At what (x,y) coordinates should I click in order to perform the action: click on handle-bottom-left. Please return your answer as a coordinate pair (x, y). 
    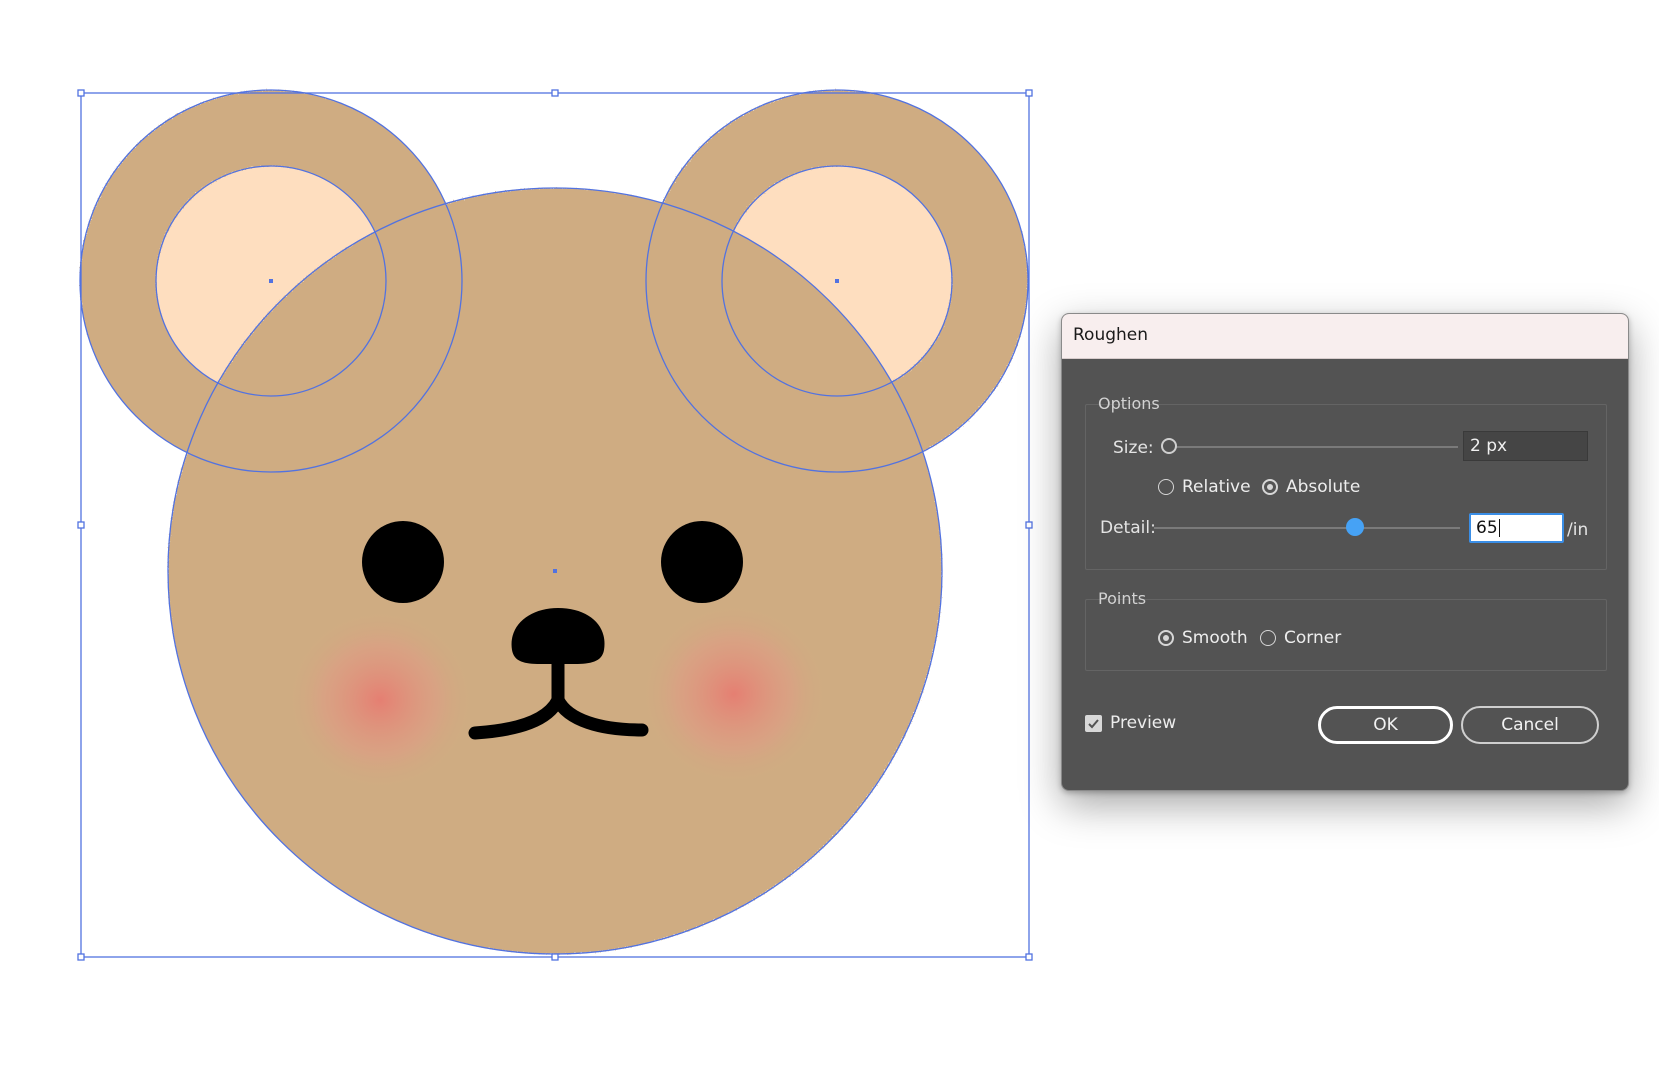
    Looking at the image, I should click on (81, 957).